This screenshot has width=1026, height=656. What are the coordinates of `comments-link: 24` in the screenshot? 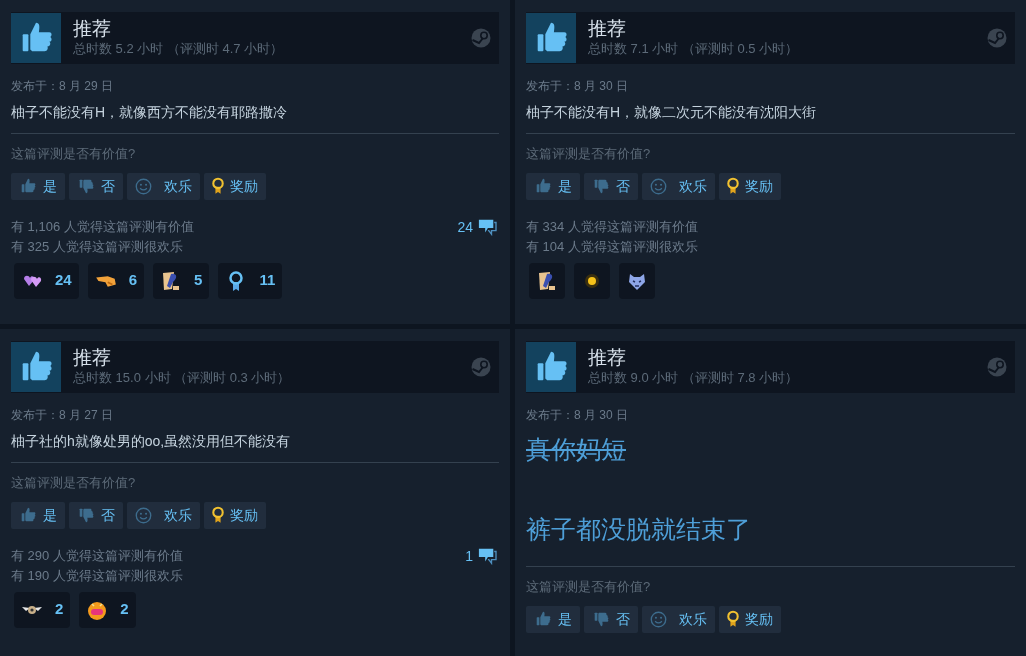 It's located at (477, 227).